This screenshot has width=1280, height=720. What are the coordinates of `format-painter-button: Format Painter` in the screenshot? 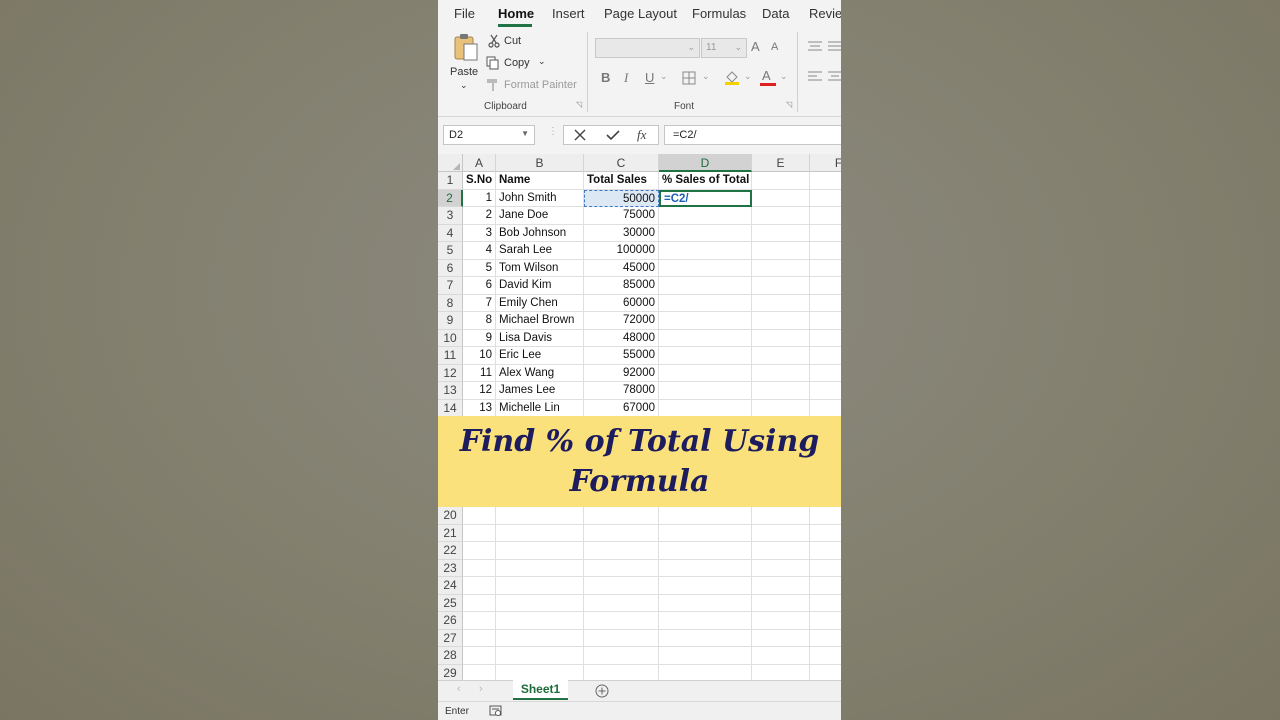 It's located at (536, 86).